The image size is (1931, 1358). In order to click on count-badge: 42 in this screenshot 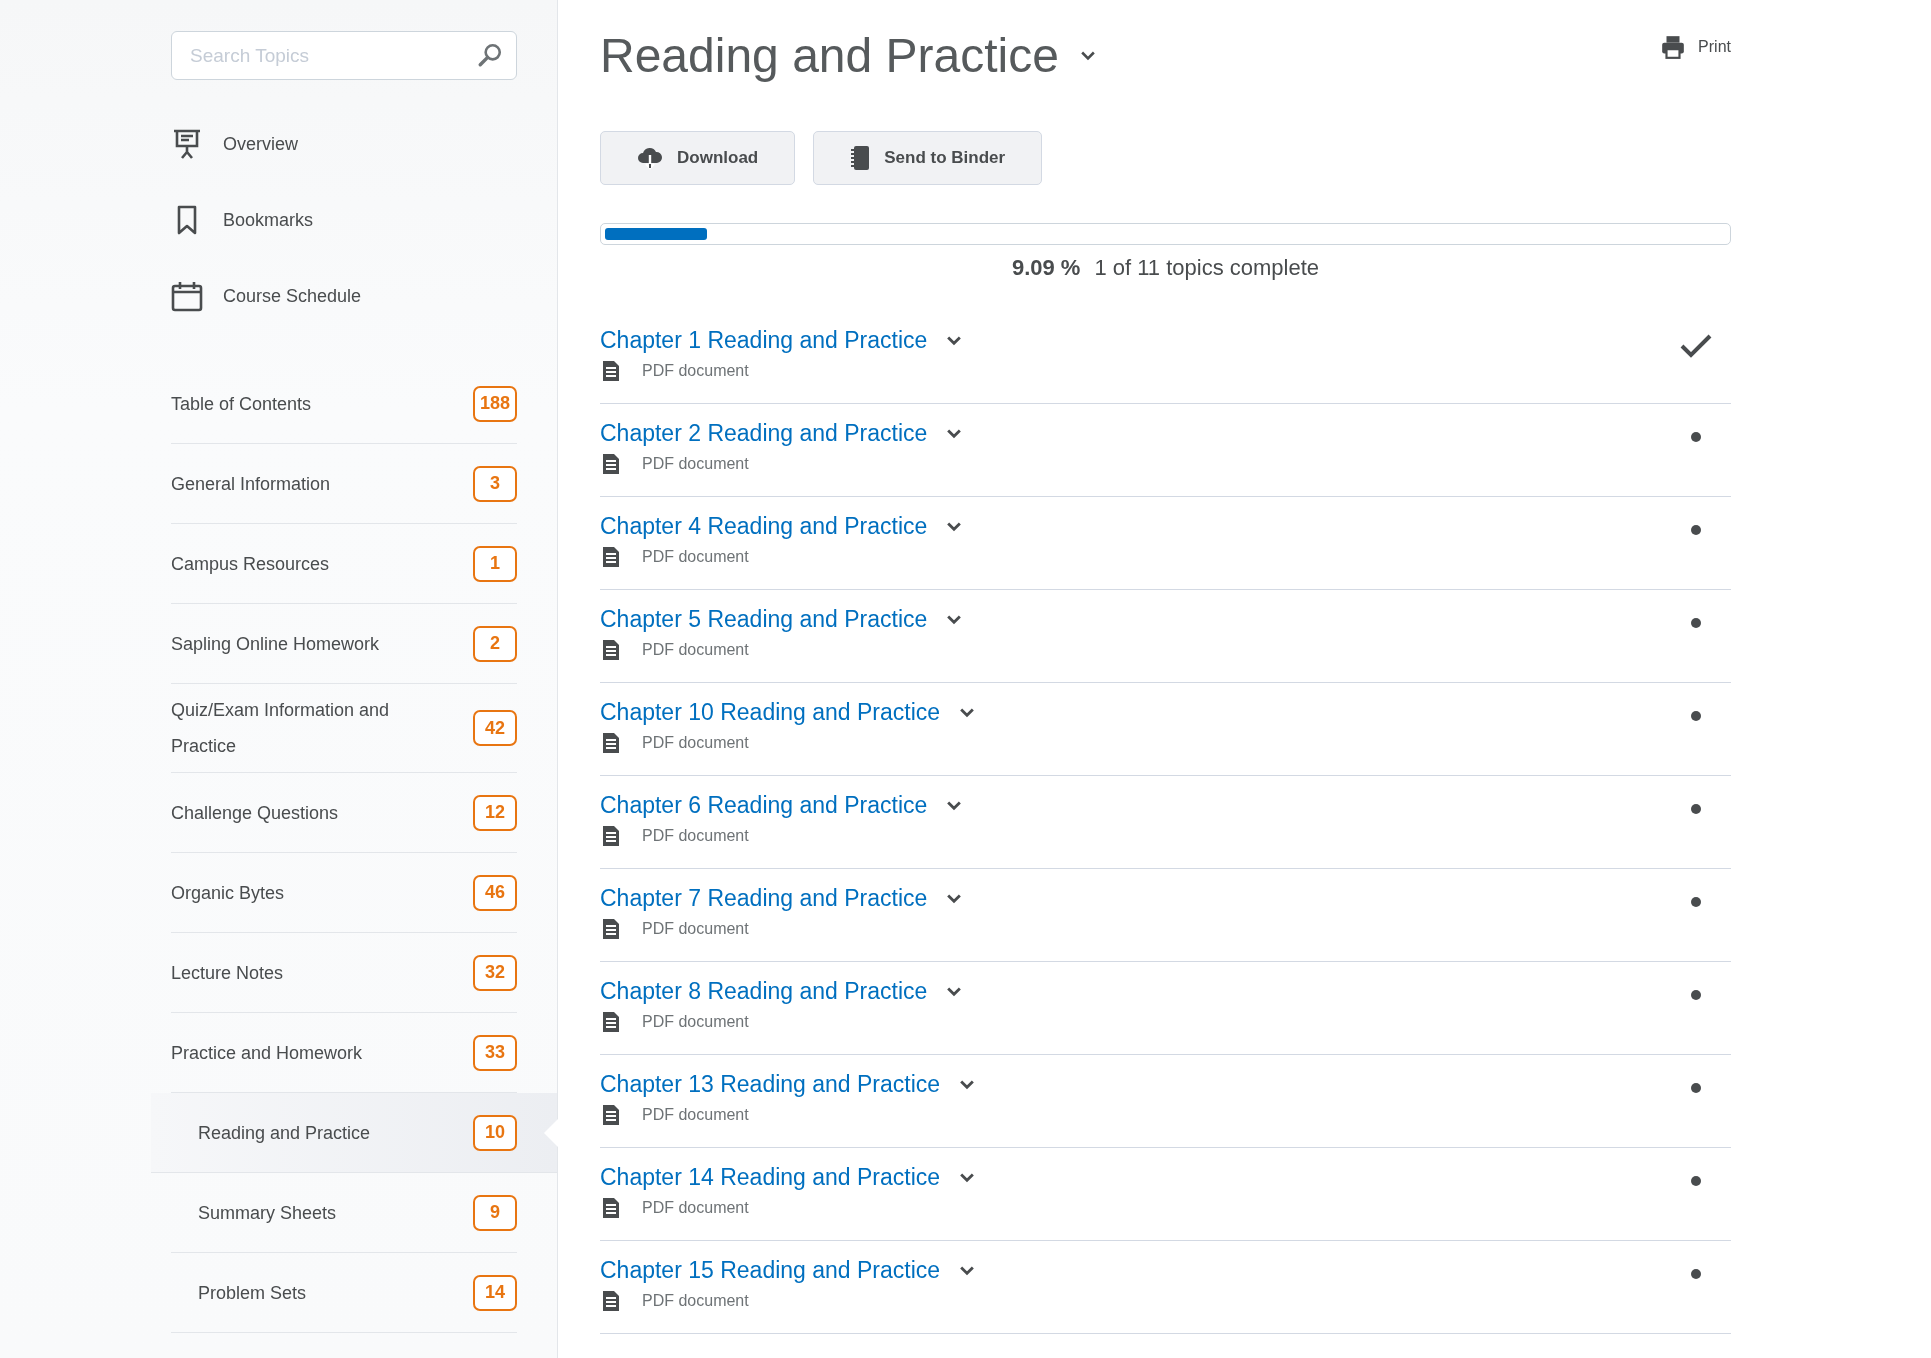, I will do `click(495, 728)`.